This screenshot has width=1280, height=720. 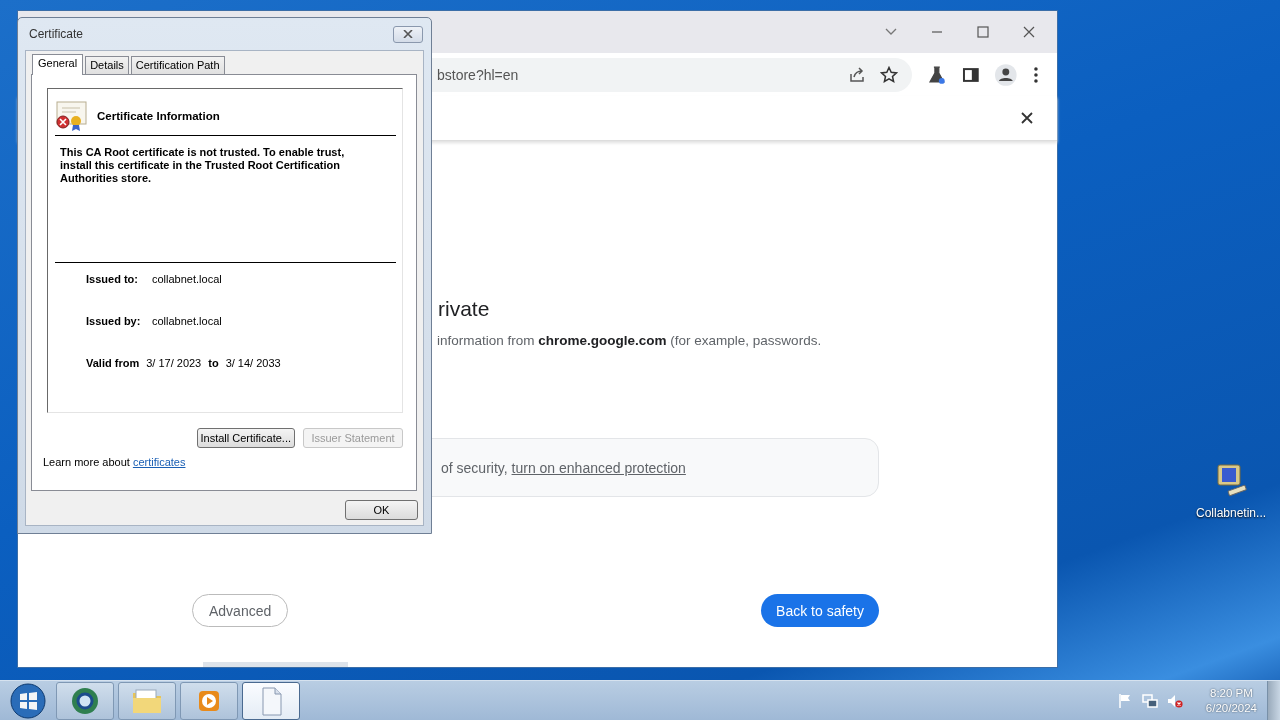 I want to click on field-label: to, so click(x=213, y=363).